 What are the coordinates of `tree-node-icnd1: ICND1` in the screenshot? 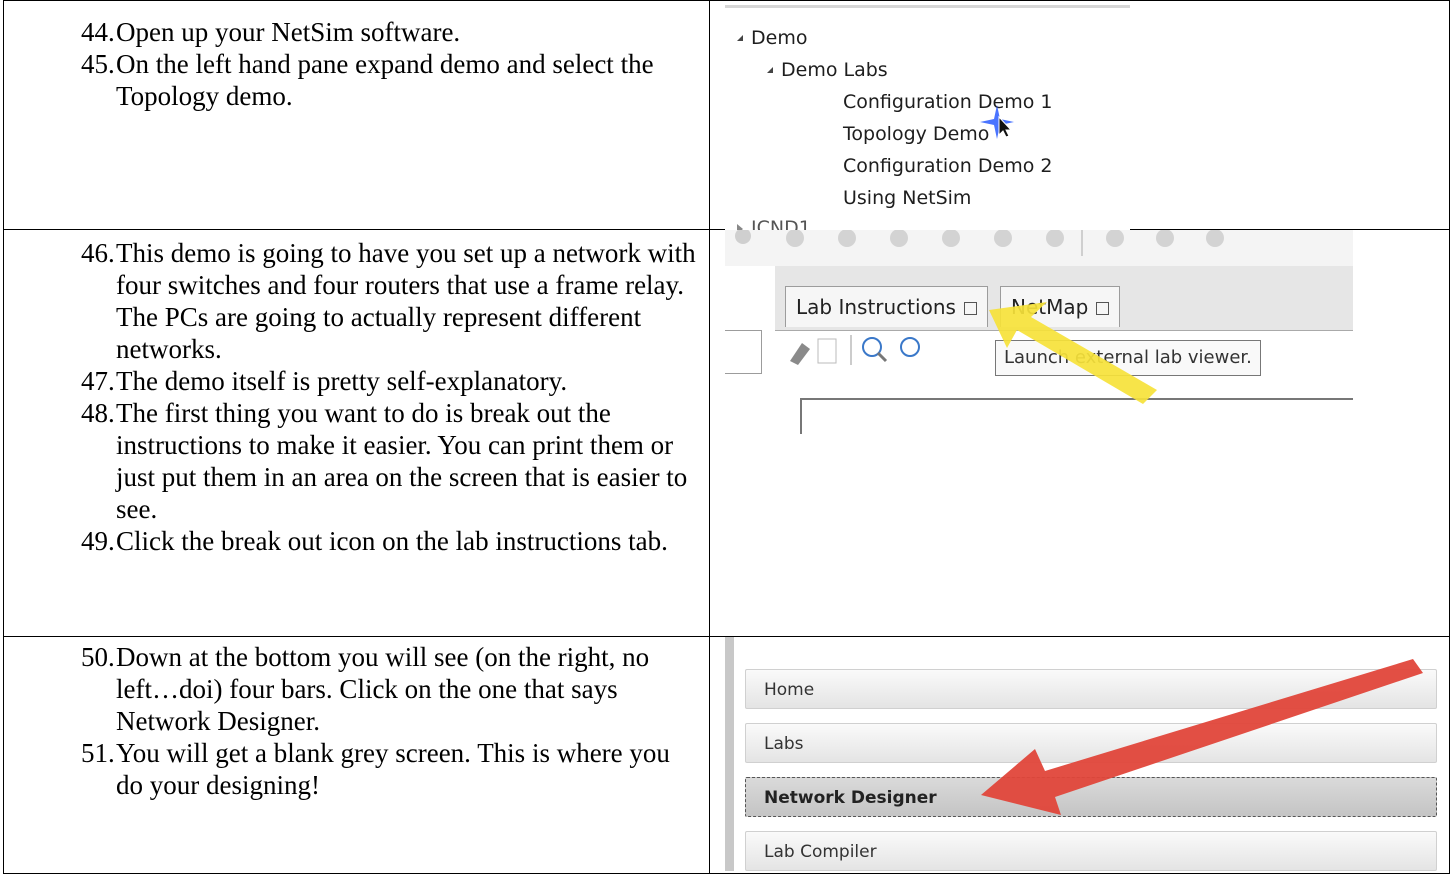 It's located at (774, 223).